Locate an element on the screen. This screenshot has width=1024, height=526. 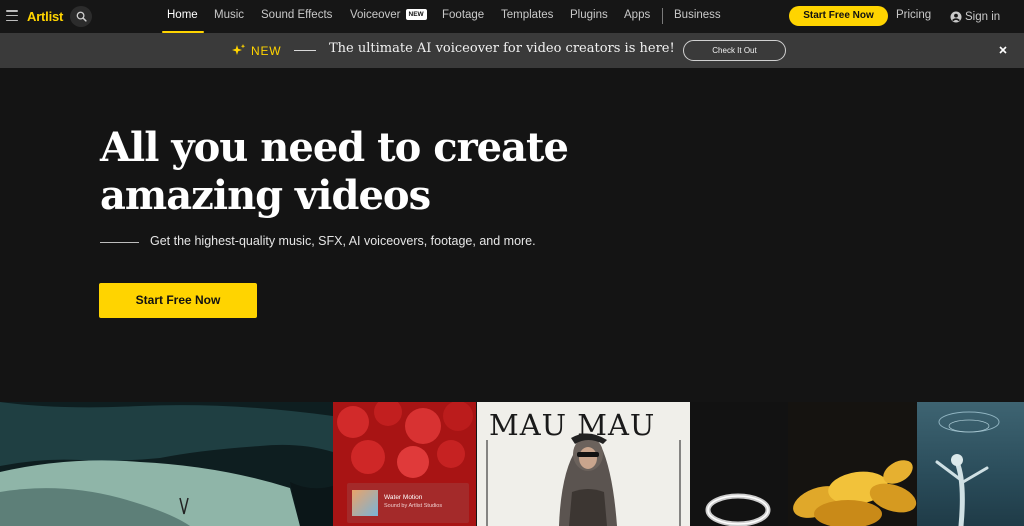
nav-business: Business is located at coordinates (697, 16).